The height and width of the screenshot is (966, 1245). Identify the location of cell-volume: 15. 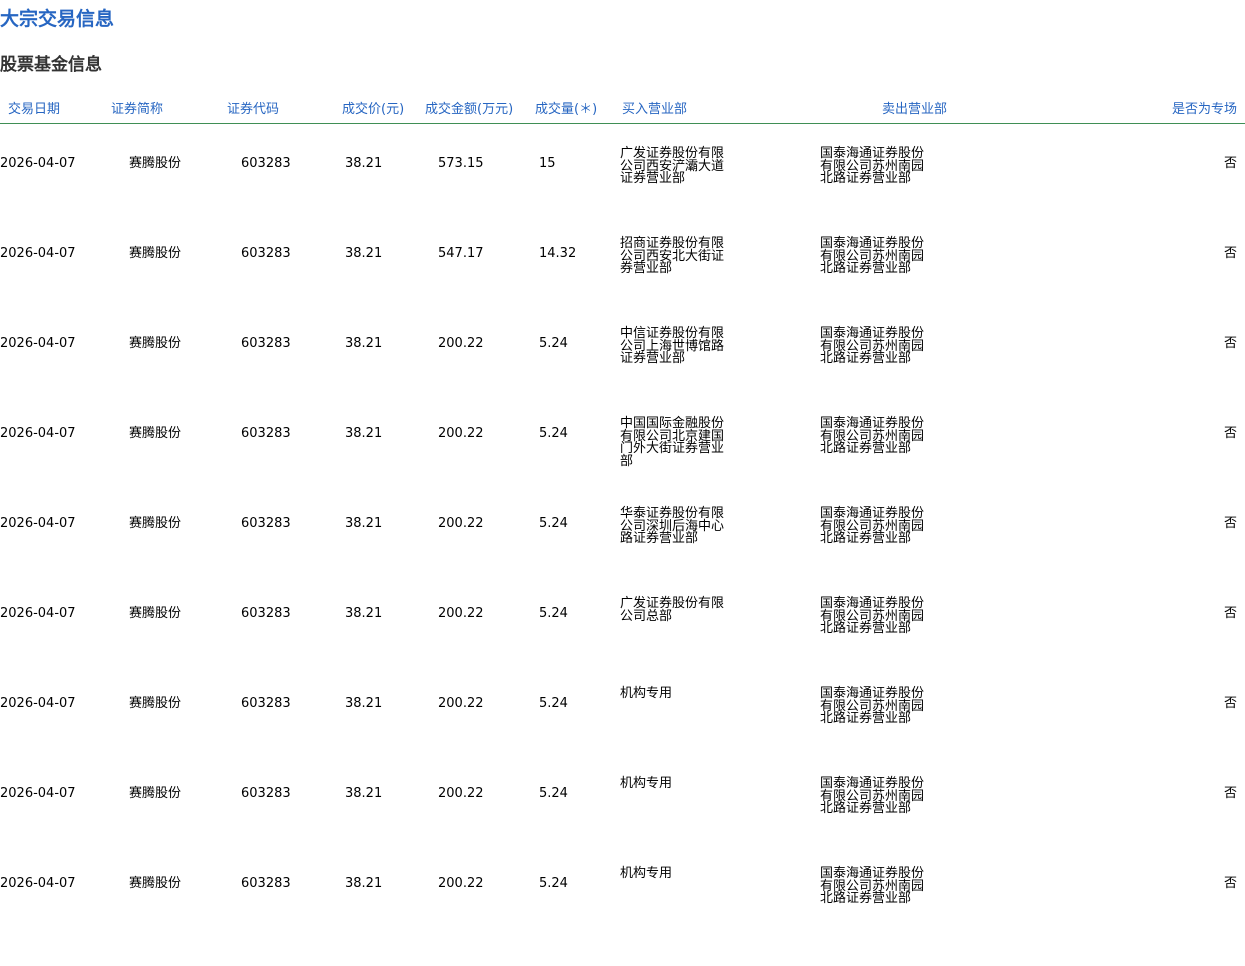
(547, 163).